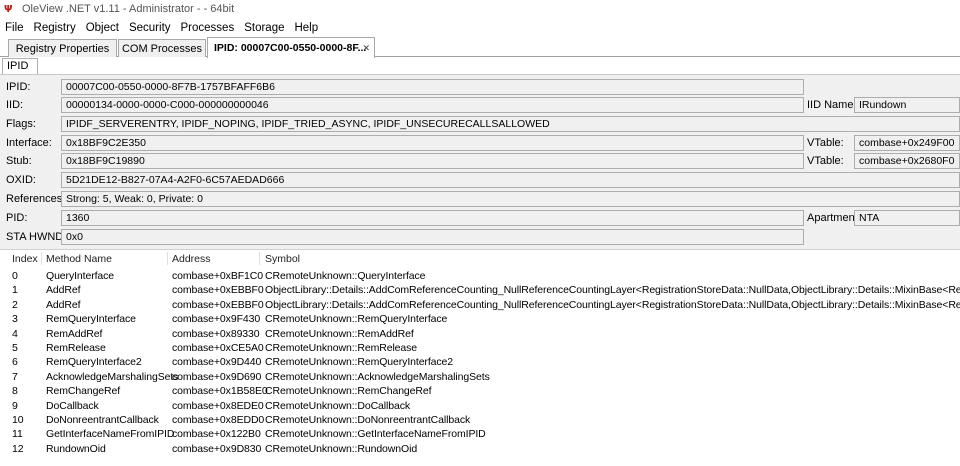 This screenshot has width=960, height=466. Describe the element at coordinates (35, 237) in the screenshot. I see `sta-hwnd-label: STA HWND` at that location.